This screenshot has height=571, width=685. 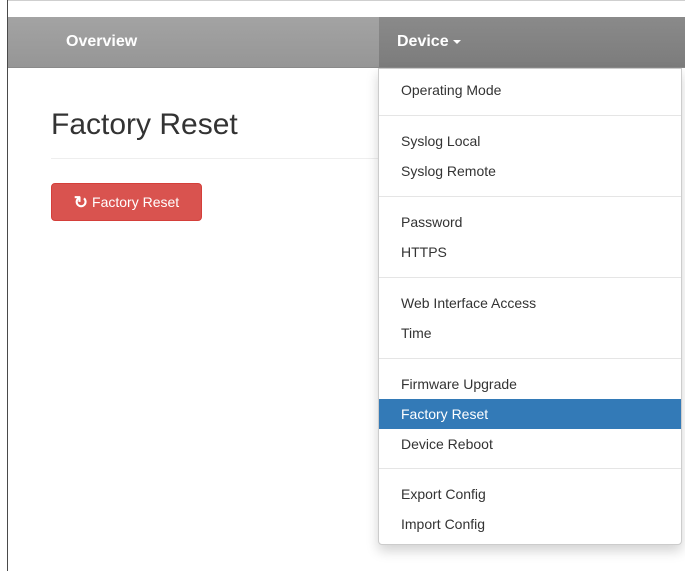 What do you see at coordinates (144, 124) in the screenshot?
I see `page-title: Factory Reset` at bounding box center [144, 124].